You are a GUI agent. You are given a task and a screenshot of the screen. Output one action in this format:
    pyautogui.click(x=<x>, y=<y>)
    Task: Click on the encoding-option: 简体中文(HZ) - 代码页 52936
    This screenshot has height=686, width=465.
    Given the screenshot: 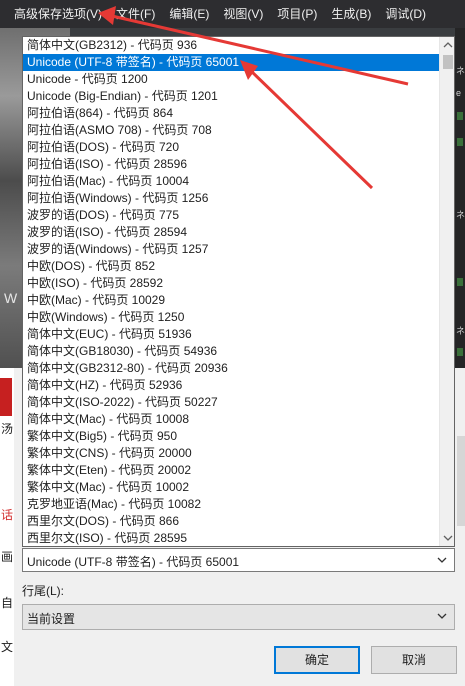 What is the action you would take?
    pyautogui.click(x=231, y=385)
    